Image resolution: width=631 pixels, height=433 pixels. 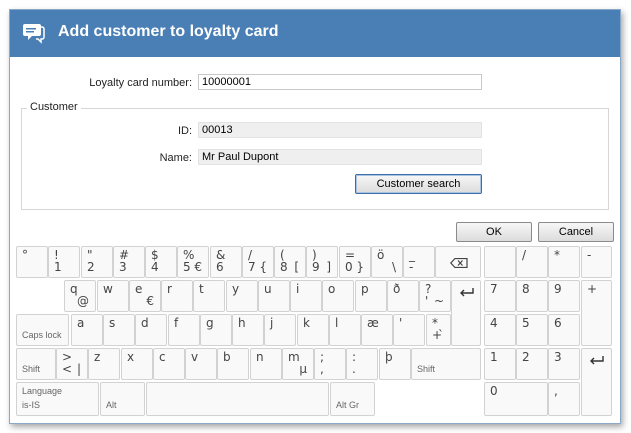 What do you see at coordinates (418, 184) in the screenshot?
I see `customer-search-button: Customer search` at bounding box center [418, 184].